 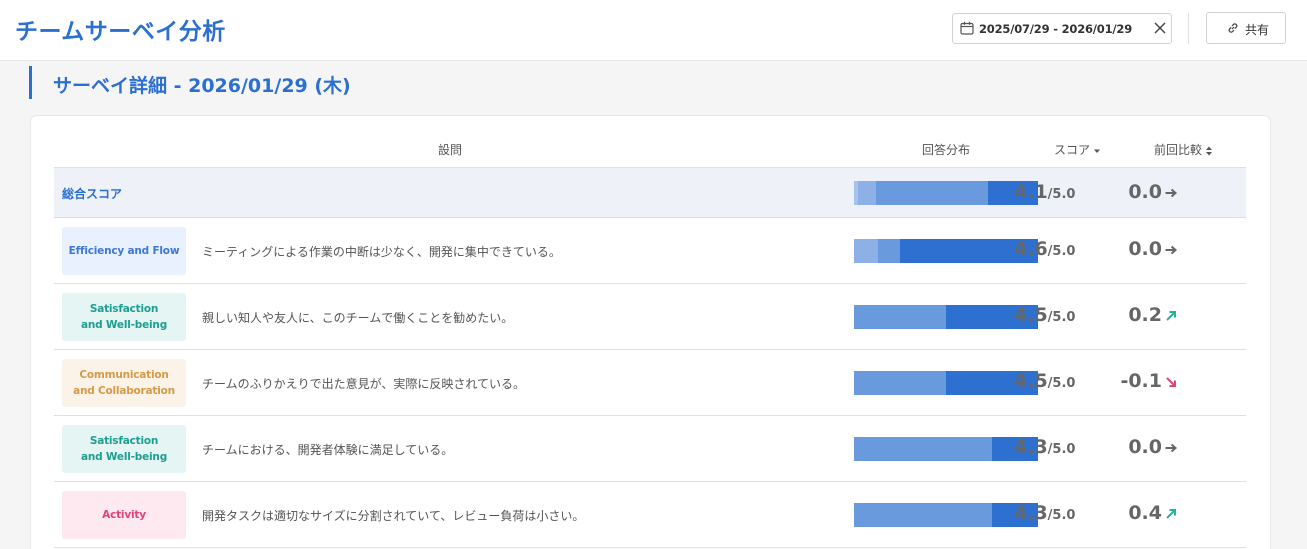 What do you see at coordinates (450, 150) in the screenshot?
I see `column-header-question: 設問` at bounding box center [450, 150].